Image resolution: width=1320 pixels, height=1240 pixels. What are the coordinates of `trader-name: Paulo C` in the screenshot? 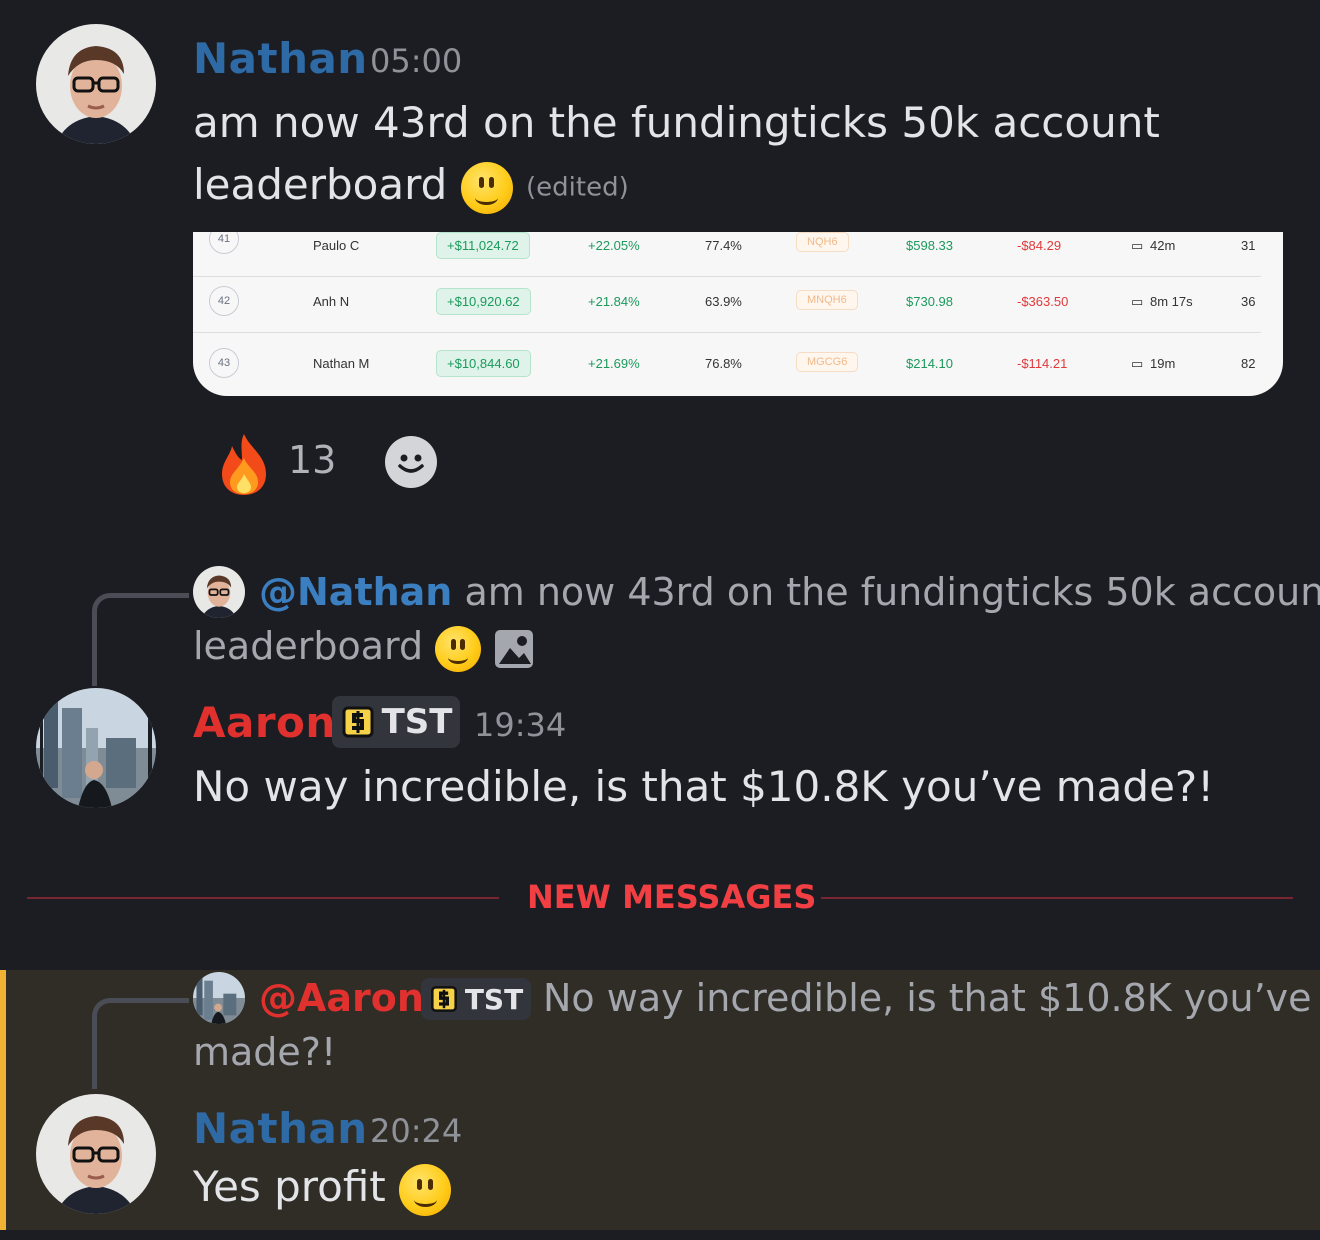 It's located at (336, 245).